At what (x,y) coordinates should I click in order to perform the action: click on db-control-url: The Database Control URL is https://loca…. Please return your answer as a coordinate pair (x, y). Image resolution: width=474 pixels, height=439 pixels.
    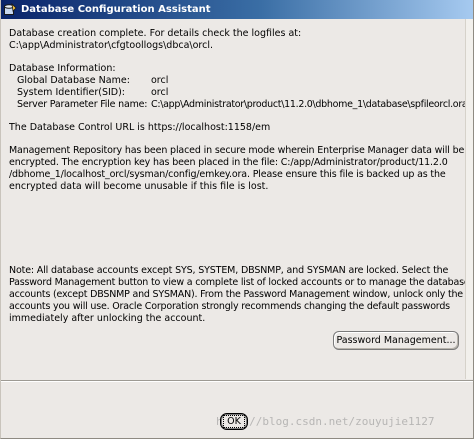
    Looking at the image, I should click on (140, 127).